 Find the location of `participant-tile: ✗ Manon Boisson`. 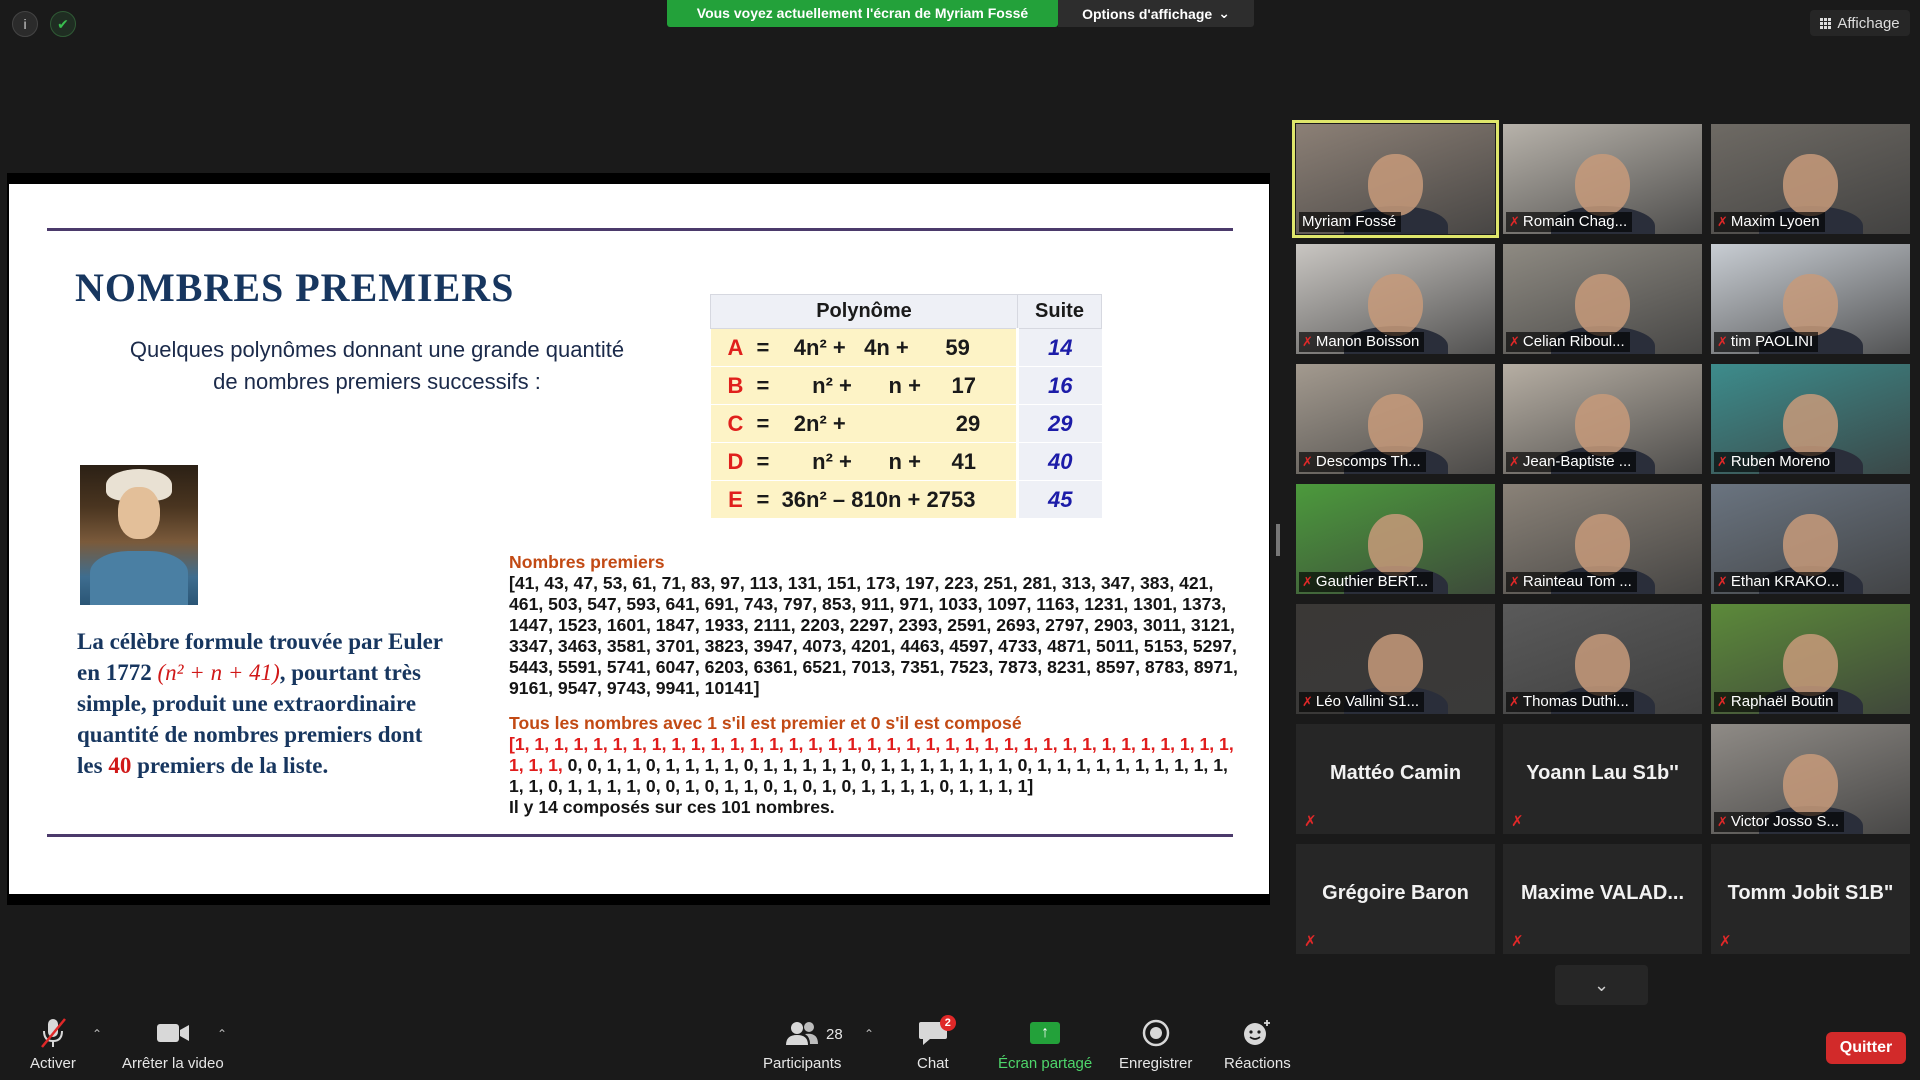

participant-tile: ✗ Manon Boisson is located at coordinates (1395, 299).